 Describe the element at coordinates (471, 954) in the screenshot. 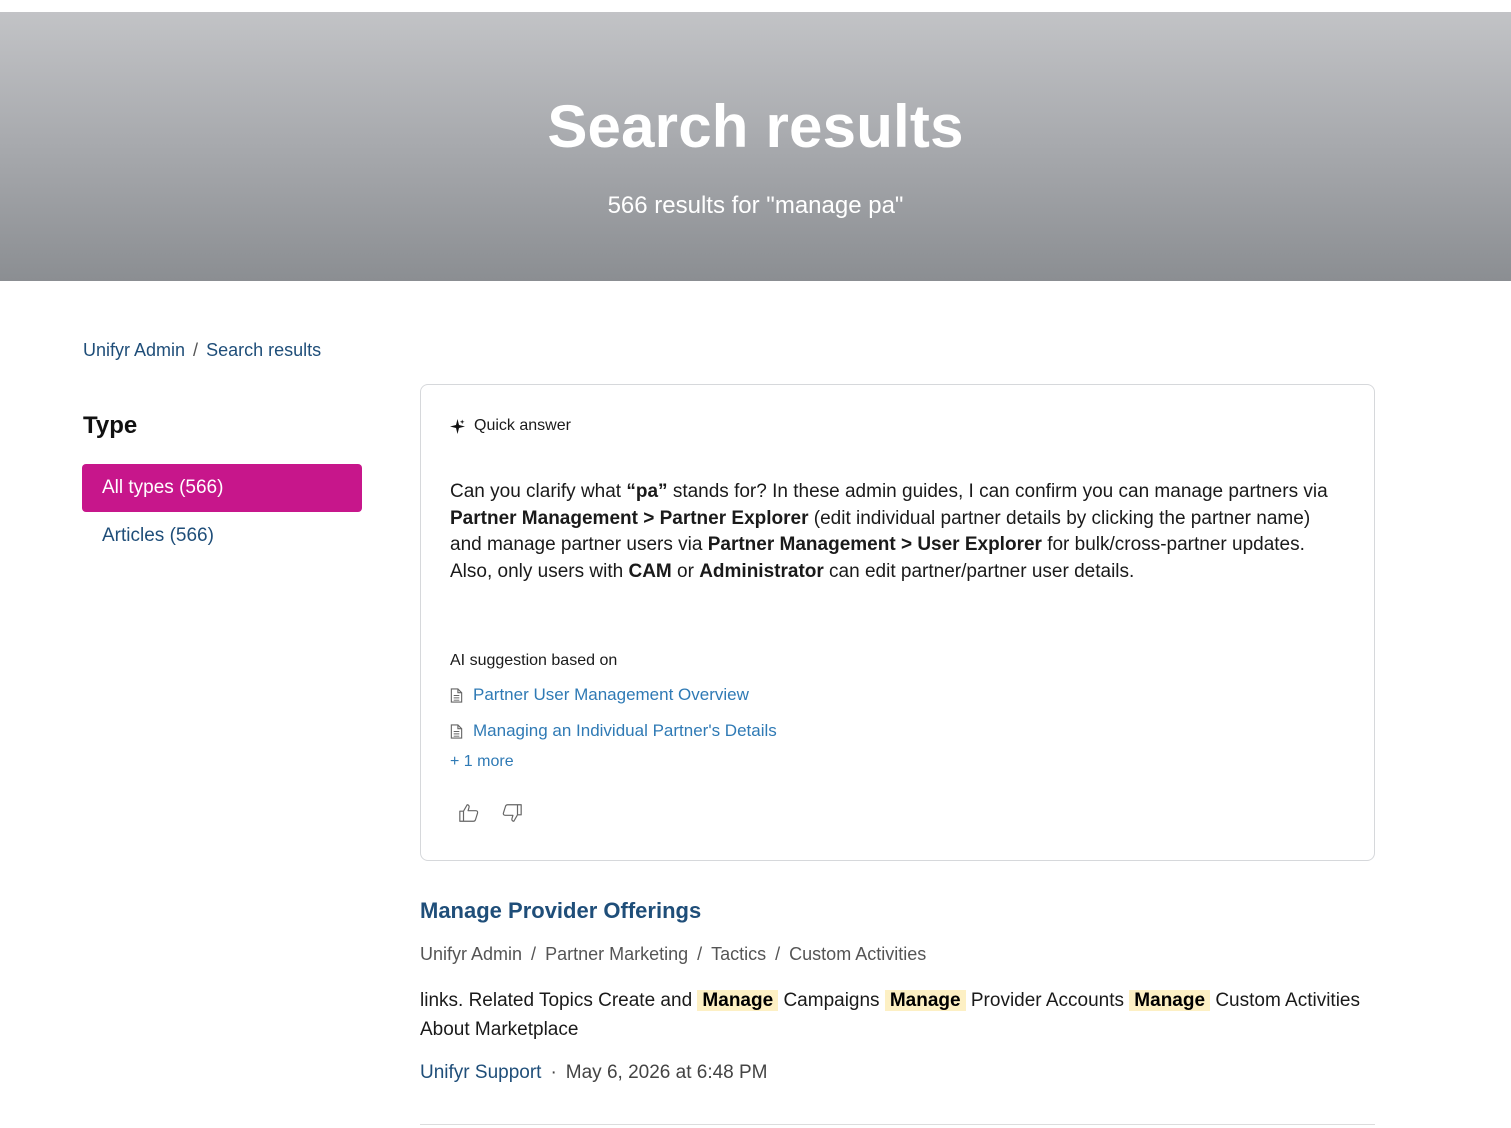

I see `result-crumb-link: Unifyr Admin` at that location.